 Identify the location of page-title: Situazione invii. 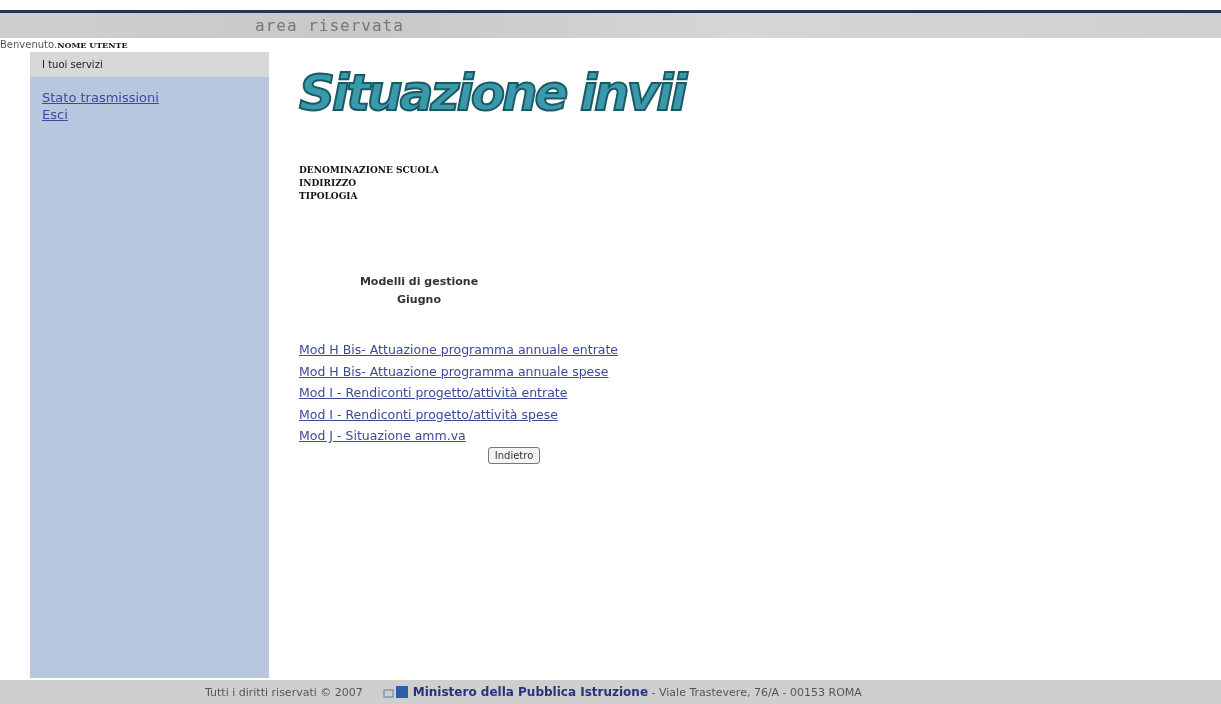
(492, 93).